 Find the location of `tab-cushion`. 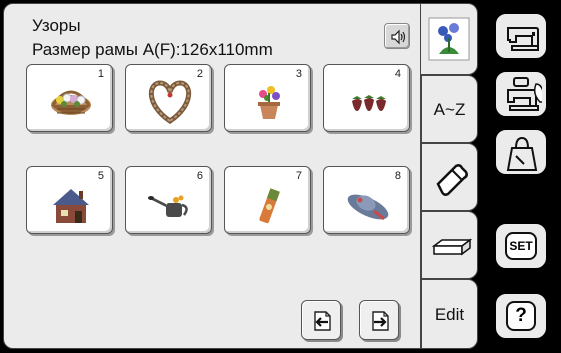

tab-cushion is located at coordinates (449, 245).